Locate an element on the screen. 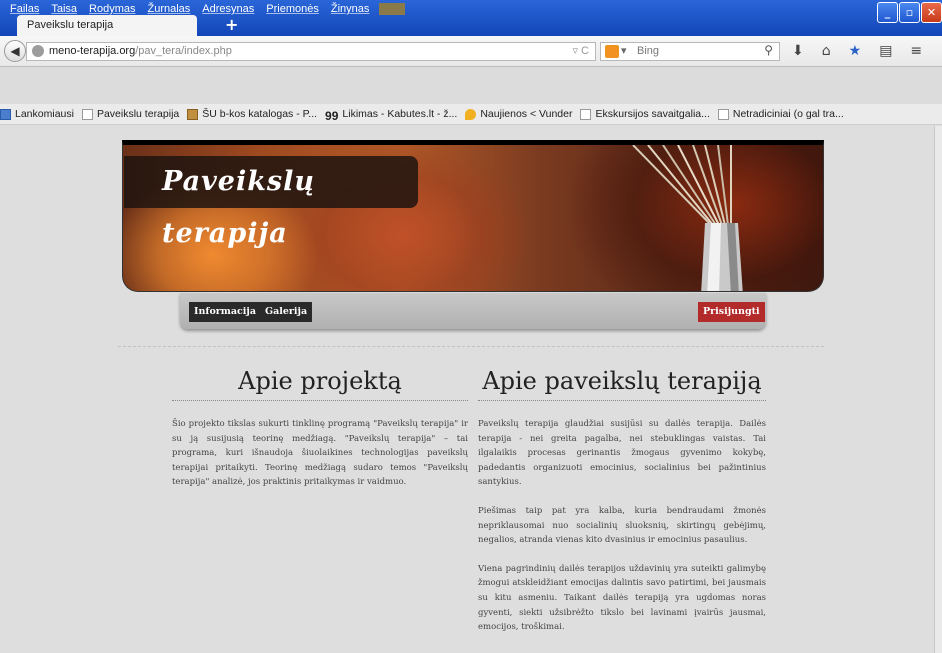  bookmark-item: Lankomiausi is located at coordinates (37, 114).